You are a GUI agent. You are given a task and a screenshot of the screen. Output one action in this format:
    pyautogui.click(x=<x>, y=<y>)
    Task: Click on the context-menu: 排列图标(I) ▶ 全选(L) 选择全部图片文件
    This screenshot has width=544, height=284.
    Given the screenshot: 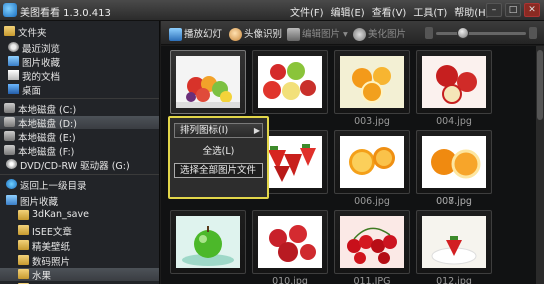 What is the action you would take?
    pyautogui.click(x=218, y=157)
    